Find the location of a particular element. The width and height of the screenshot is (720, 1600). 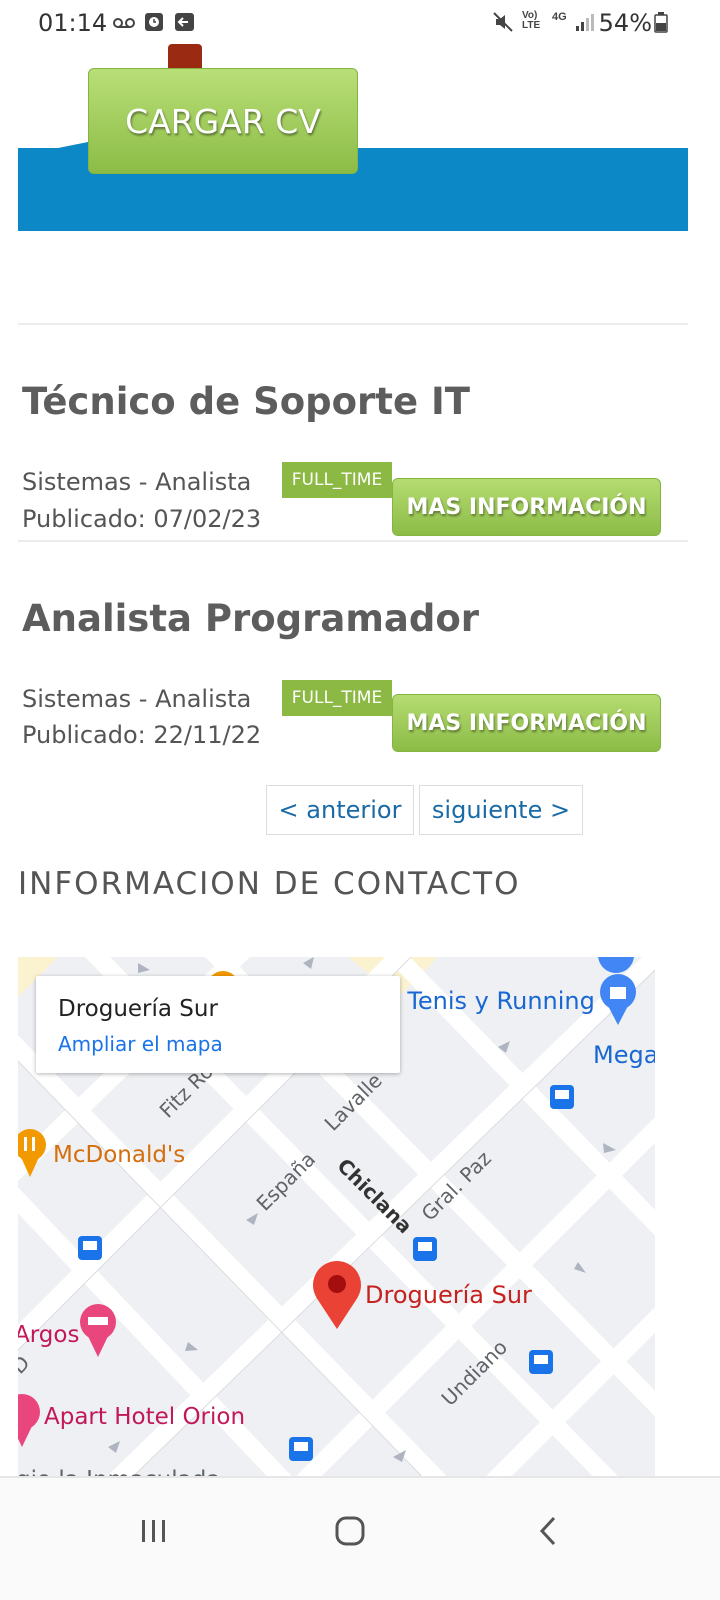

job-published-date: Publicado: 07/02/23 is located at coordinates (142, 519).